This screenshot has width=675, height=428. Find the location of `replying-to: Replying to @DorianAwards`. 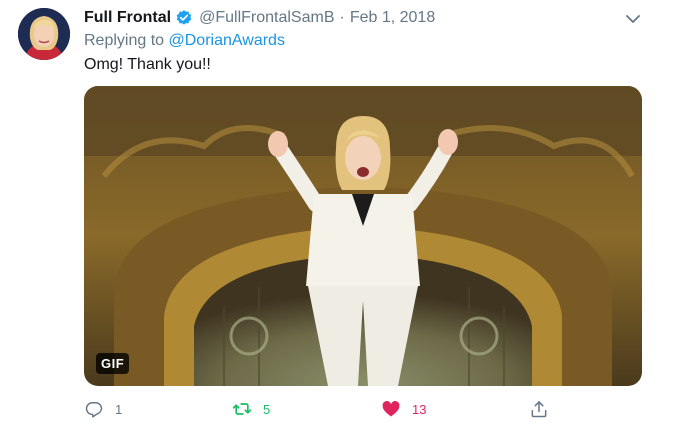

replying-to: Replying to @DorianAwards is located at coordinates (184, 41).